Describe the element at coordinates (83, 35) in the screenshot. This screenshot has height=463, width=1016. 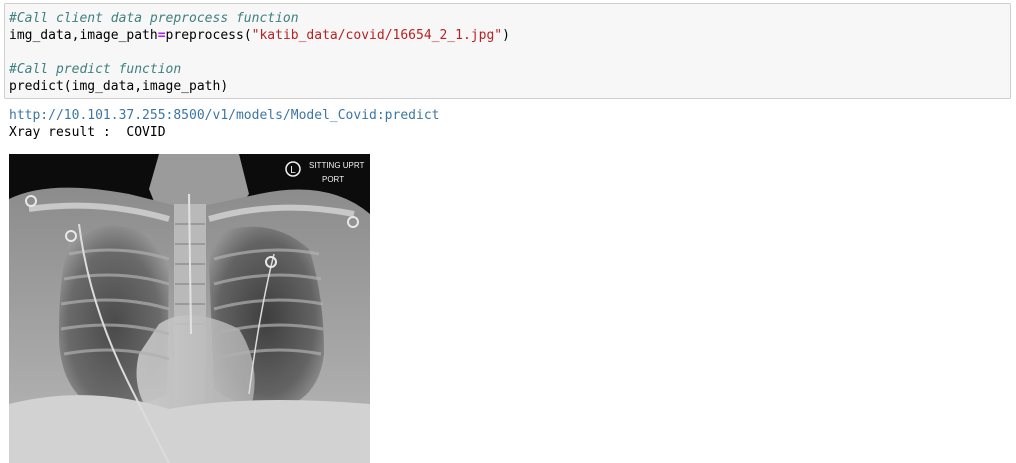
I see `assignment-targets: img_data,image_path` at that location.